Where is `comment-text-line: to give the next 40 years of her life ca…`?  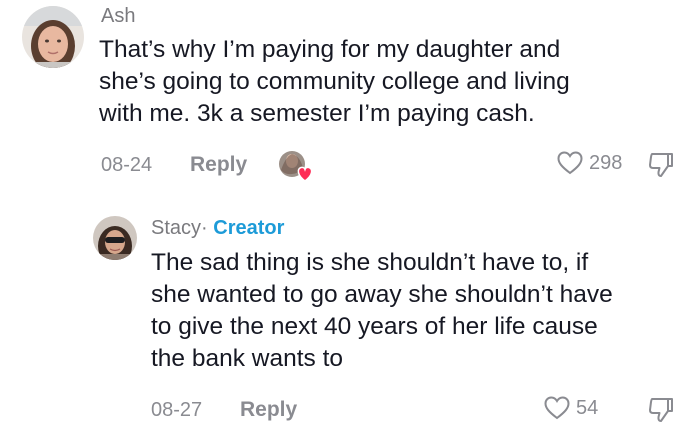 comment-text-line: to give the next 40 years of her life ca… is located at coordinates (374, 326).